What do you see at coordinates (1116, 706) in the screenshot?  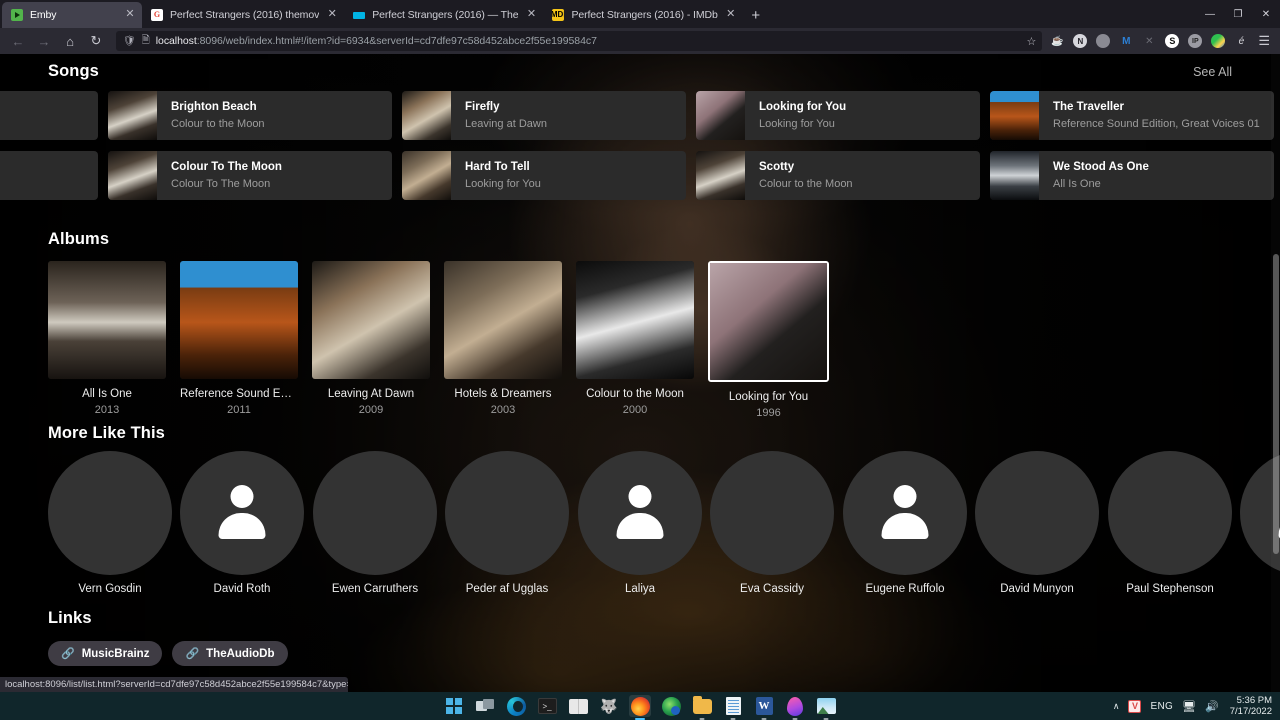 I see `chevron-up-icon: ∧` at bounding box center [1116, 706].